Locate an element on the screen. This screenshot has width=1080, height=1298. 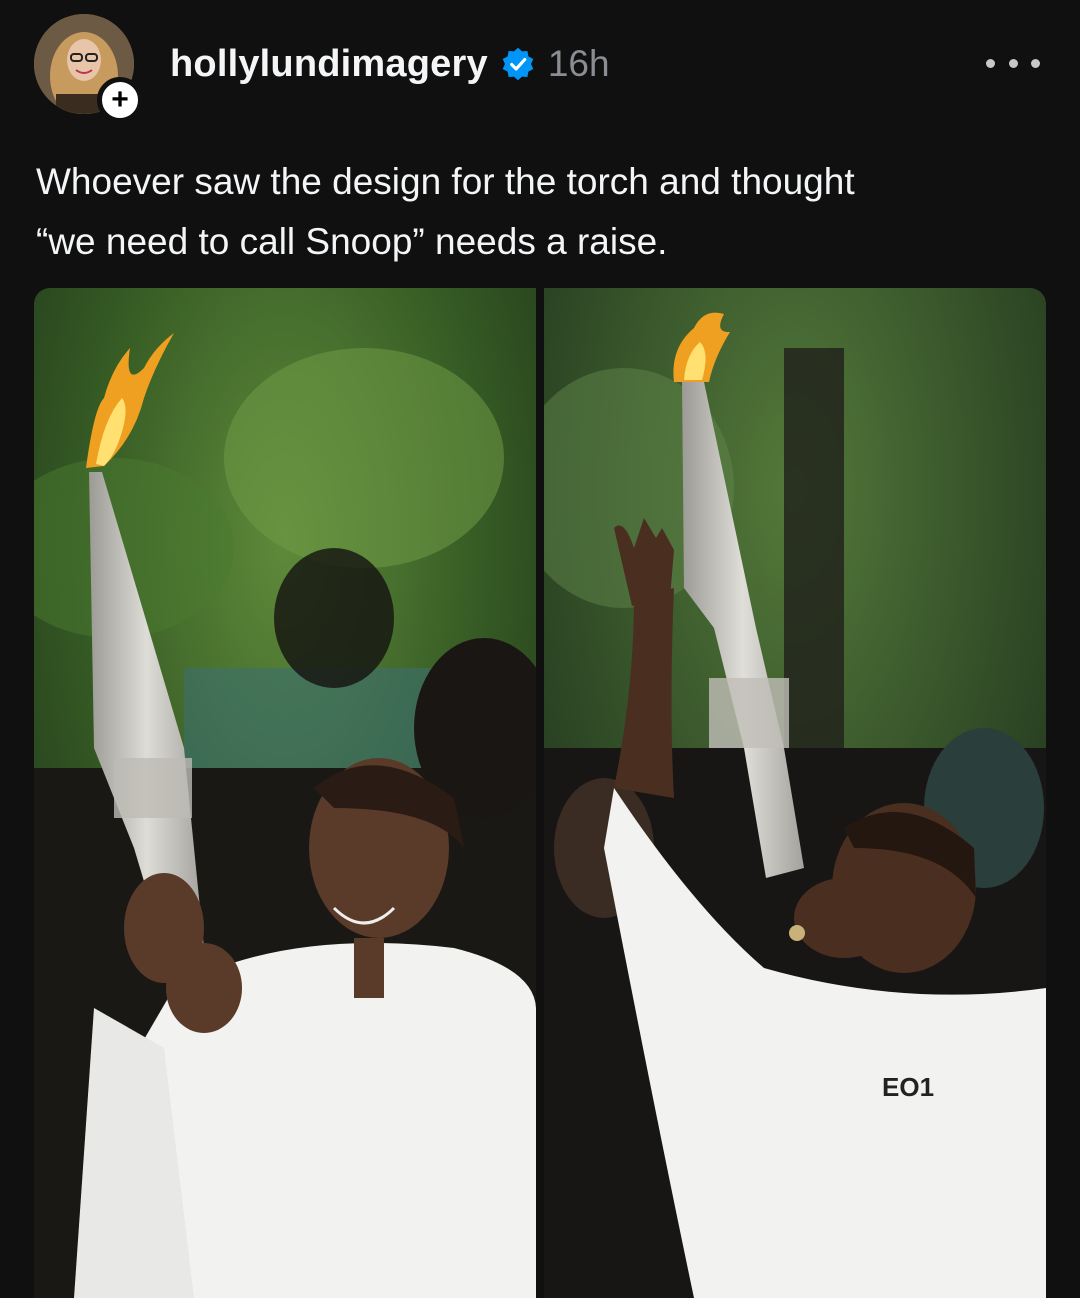
post-timestamp: 16h is located at coordinates (578, 63).